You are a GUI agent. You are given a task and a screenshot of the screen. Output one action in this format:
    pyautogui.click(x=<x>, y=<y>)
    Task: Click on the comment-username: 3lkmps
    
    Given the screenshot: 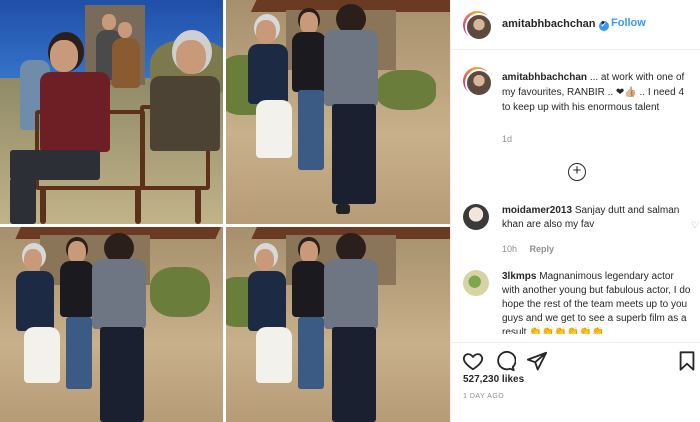 What is the action you would take?
    pyautogui.click(x=519, y=276)
    